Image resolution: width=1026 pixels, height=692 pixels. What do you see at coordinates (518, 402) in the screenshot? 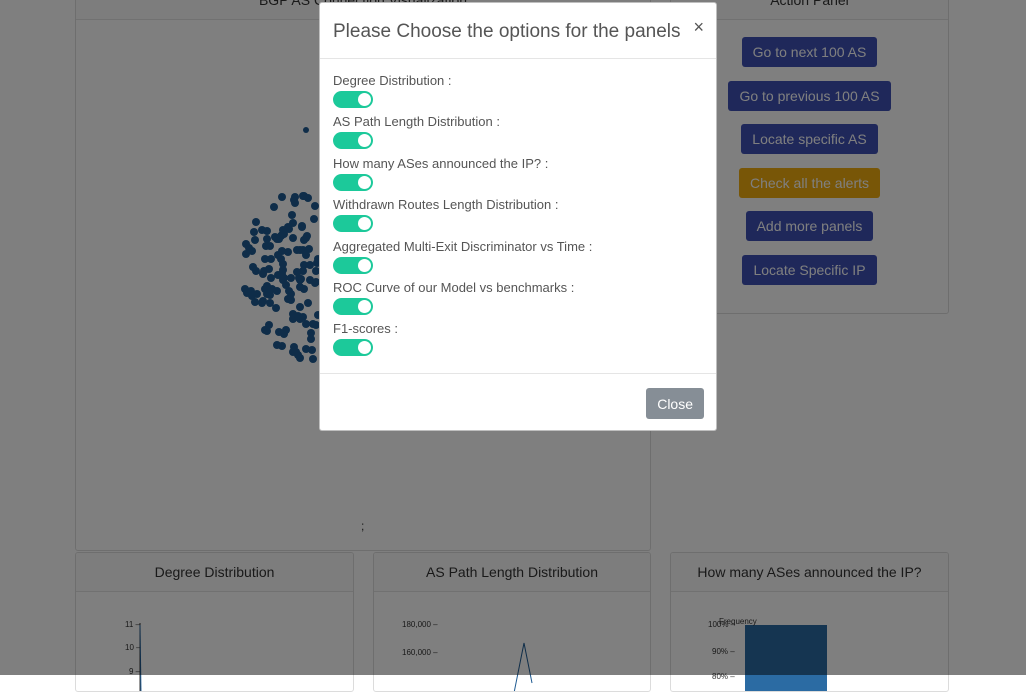
I see `modal-footer: Close` at bounding box center [518, 402].